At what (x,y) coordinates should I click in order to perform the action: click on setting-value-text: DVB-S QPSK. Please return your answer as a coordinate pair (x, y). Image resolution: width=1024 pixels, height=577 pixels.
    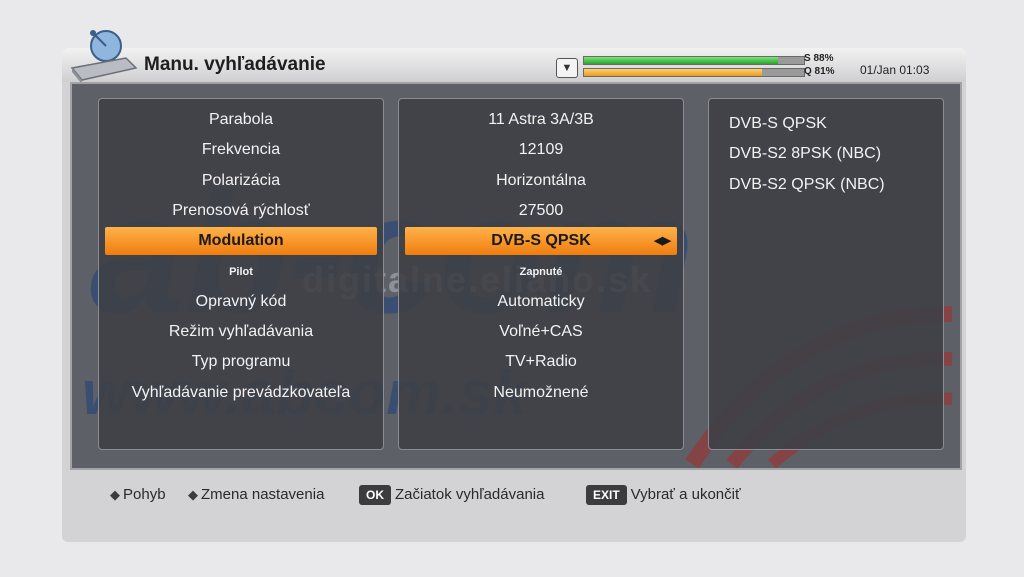
    Looking at the image, I should click on (541, 241).